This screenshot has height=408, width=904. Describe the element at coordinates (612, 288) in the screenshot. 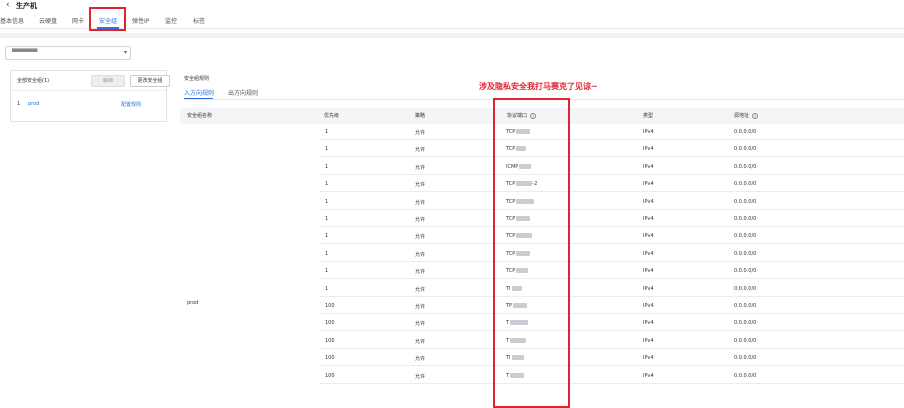

I see `table-row: 1 允许 IPv4 0.0.0.0/0 TI` at that location.